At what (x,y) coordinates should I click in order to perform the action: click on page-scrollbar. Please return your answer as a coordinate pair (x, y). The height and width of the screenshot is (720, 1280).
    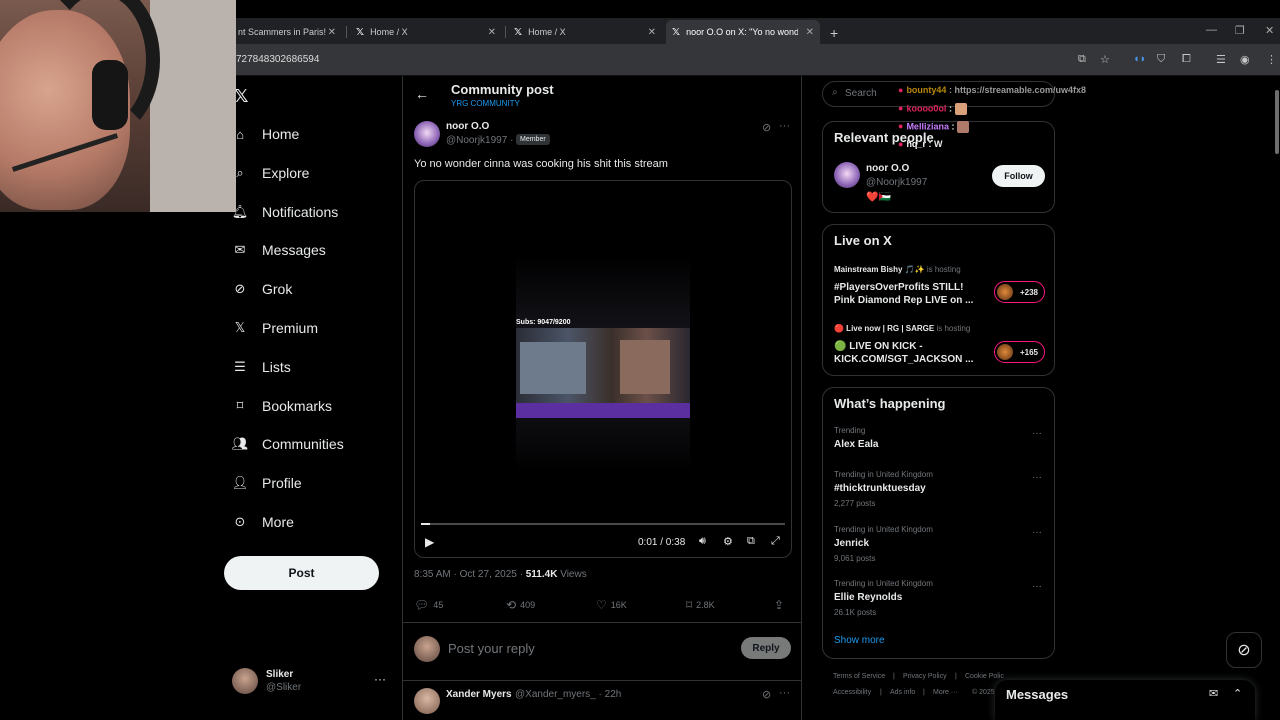
    Looking at the image, I should click on (1277, 122).